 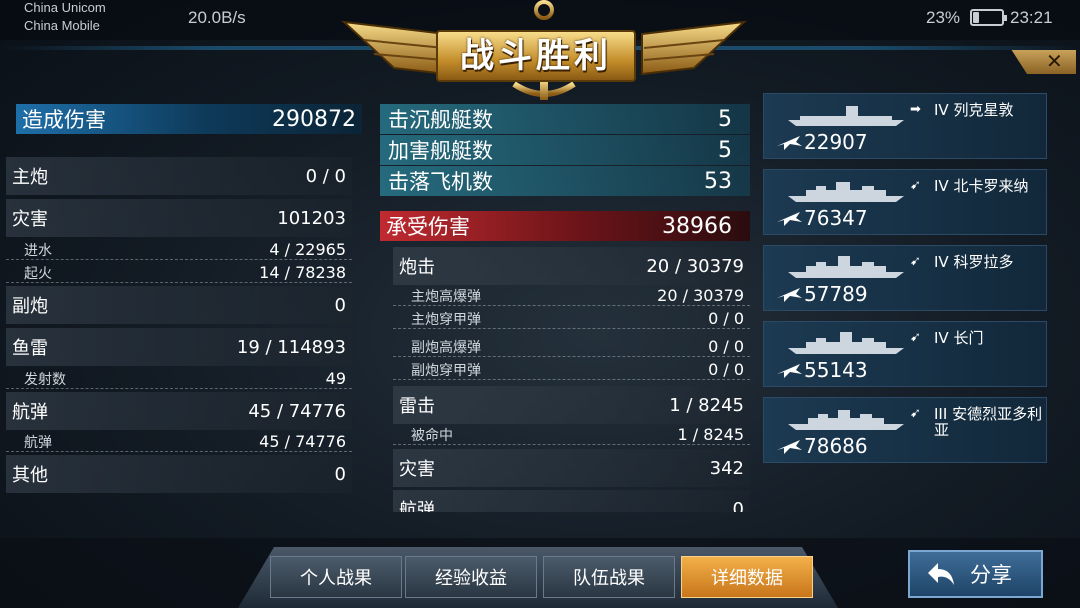 What do you see at coordinates (565, 226) in the screenshot?
I see `damage-received-header: 承受伤害 38966` at bounding box center [565, 226].